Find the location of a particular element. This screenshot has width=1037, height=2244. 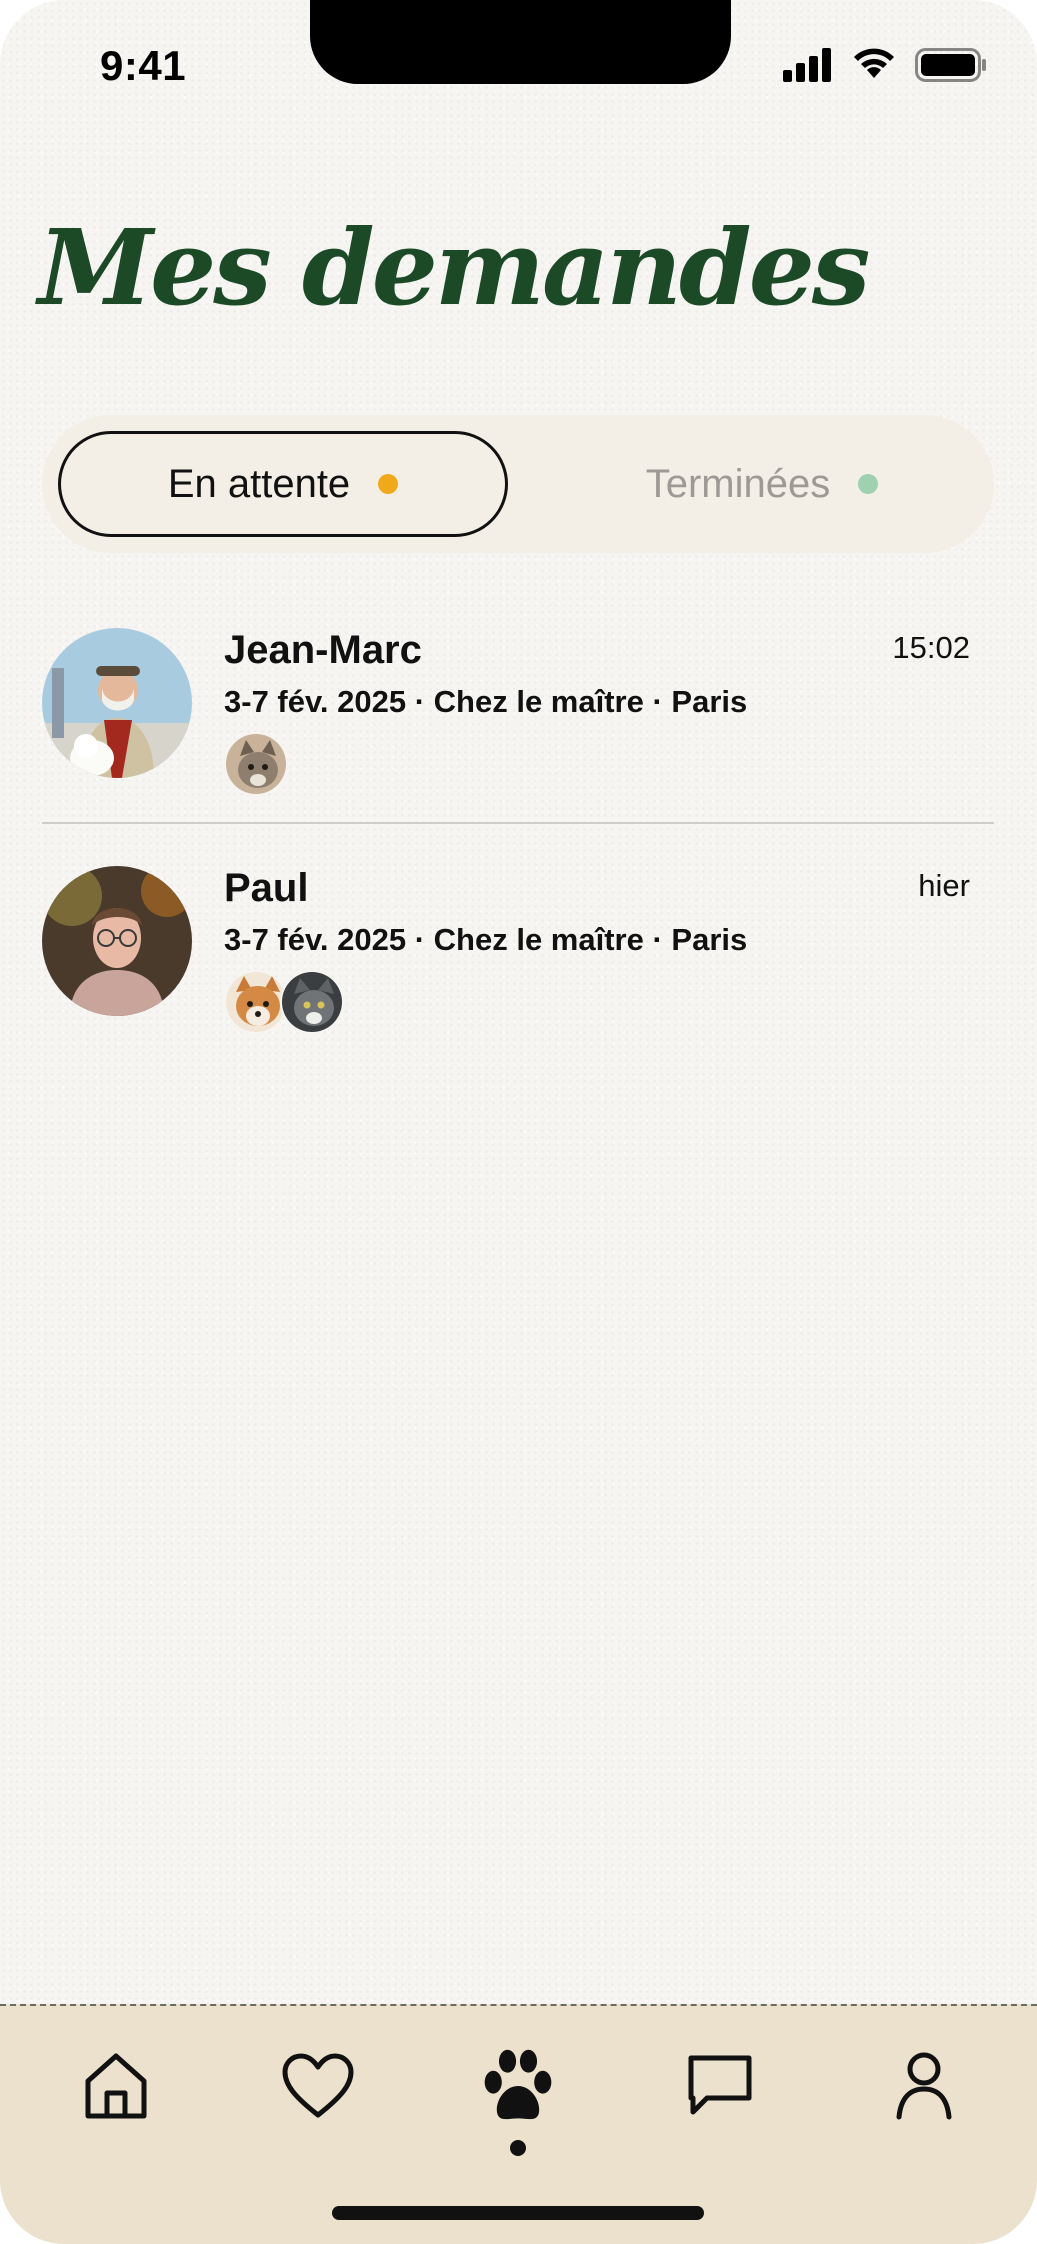

tab-favorites is located at coordinates (318, 2086).